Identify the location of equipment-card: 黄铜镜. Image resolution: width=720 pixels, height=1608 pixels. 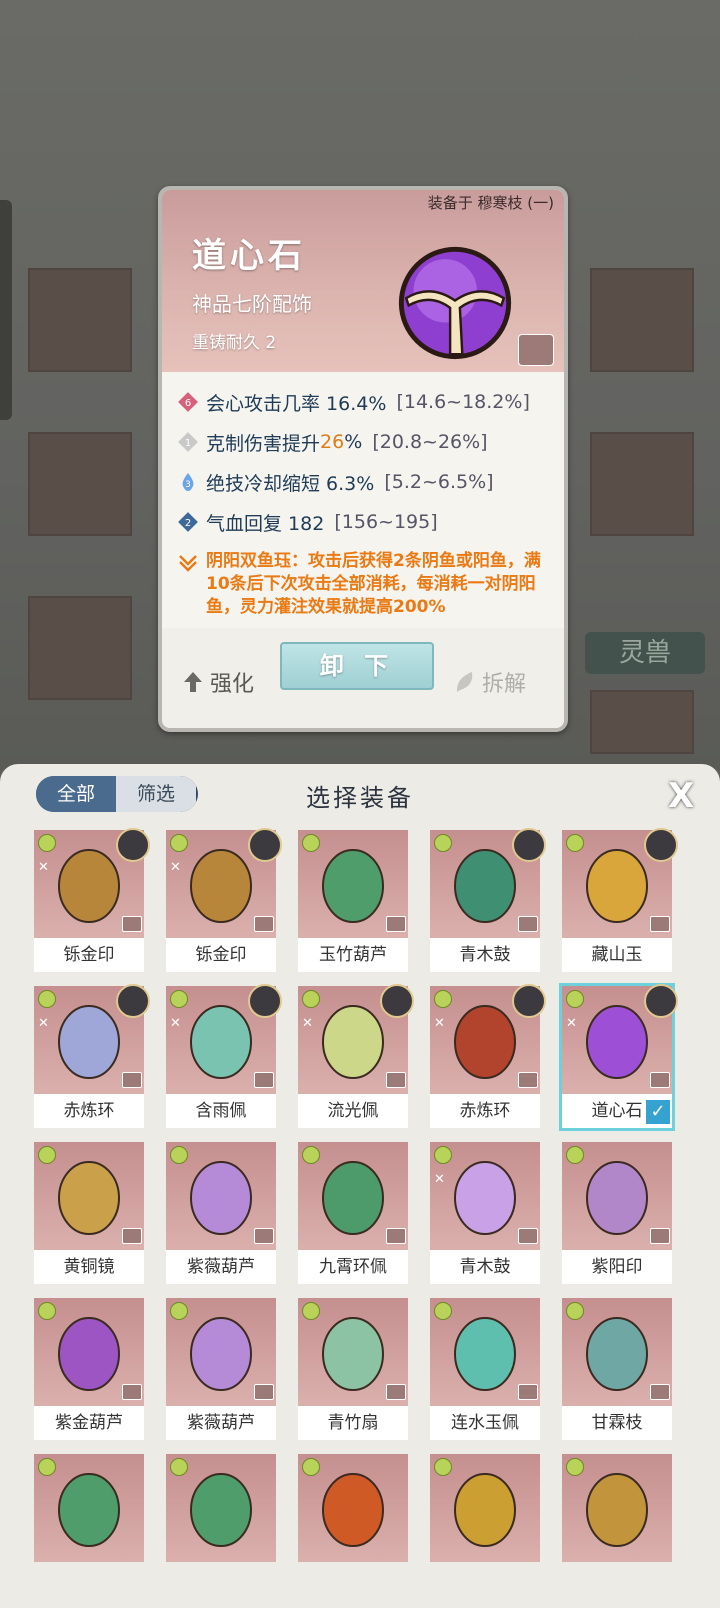
(89, 1213).